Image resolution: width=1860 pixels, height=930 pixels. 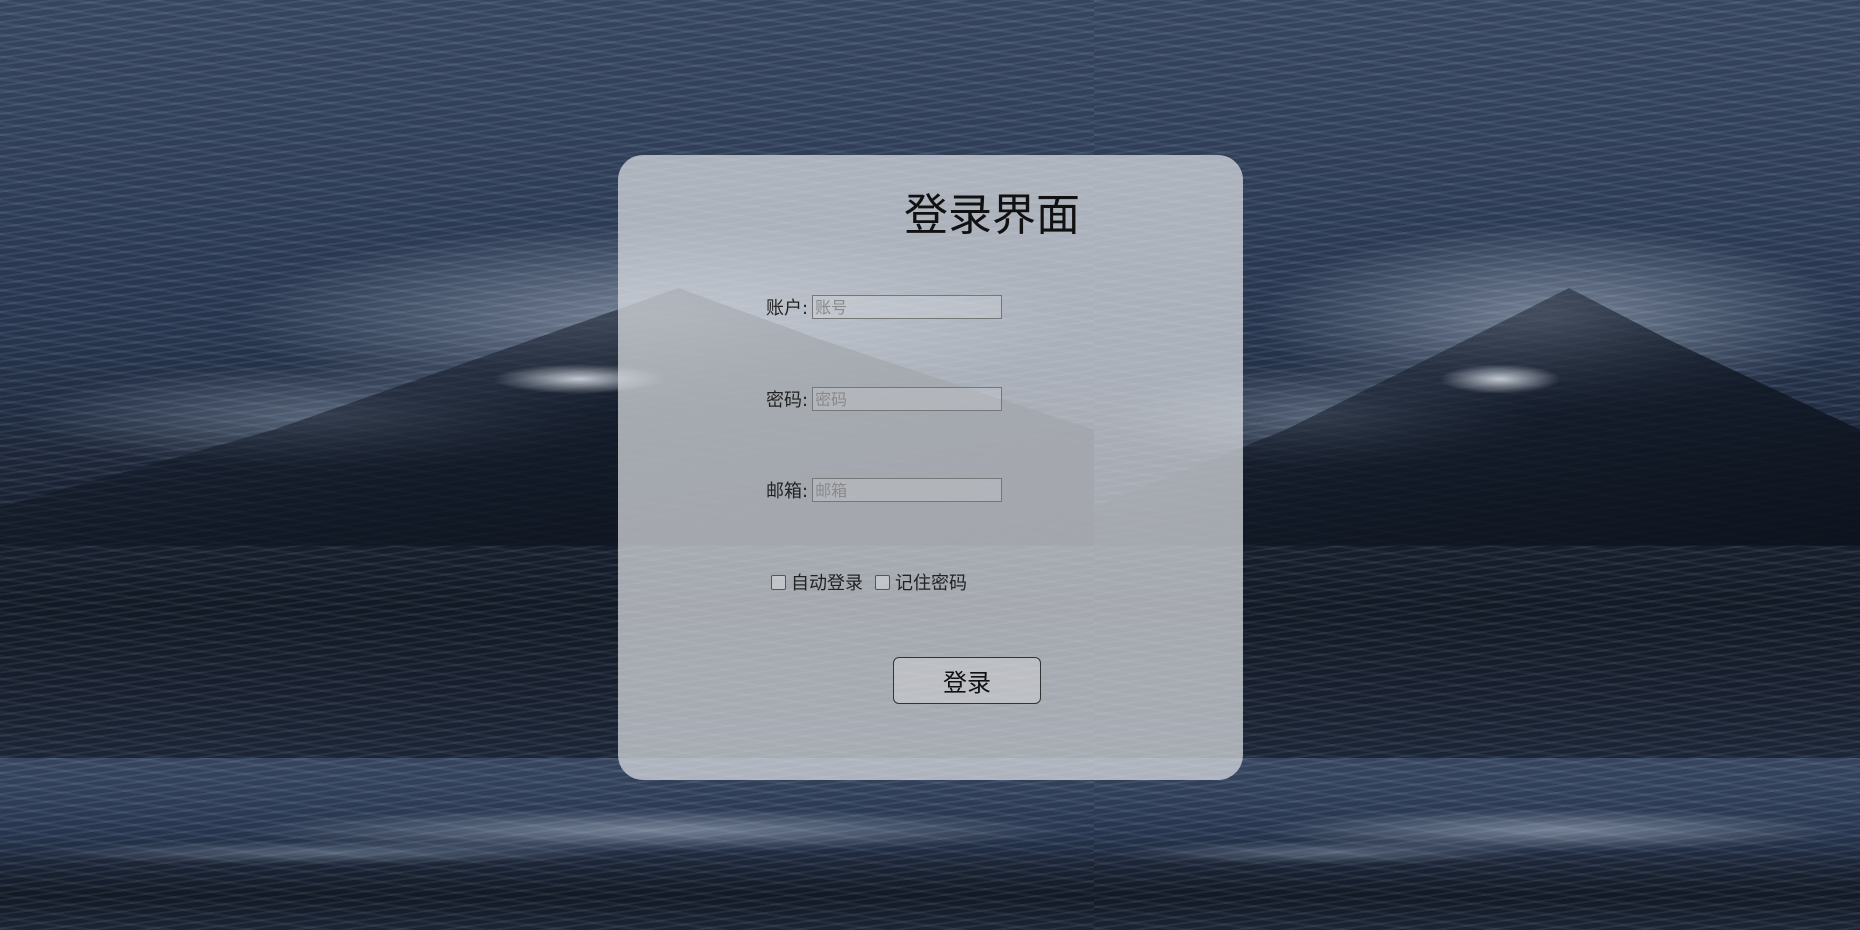 What do you see at coordinates (967, 680) in the screenshot?
I see `login-button: 登录` at bounding box center [967, 680].